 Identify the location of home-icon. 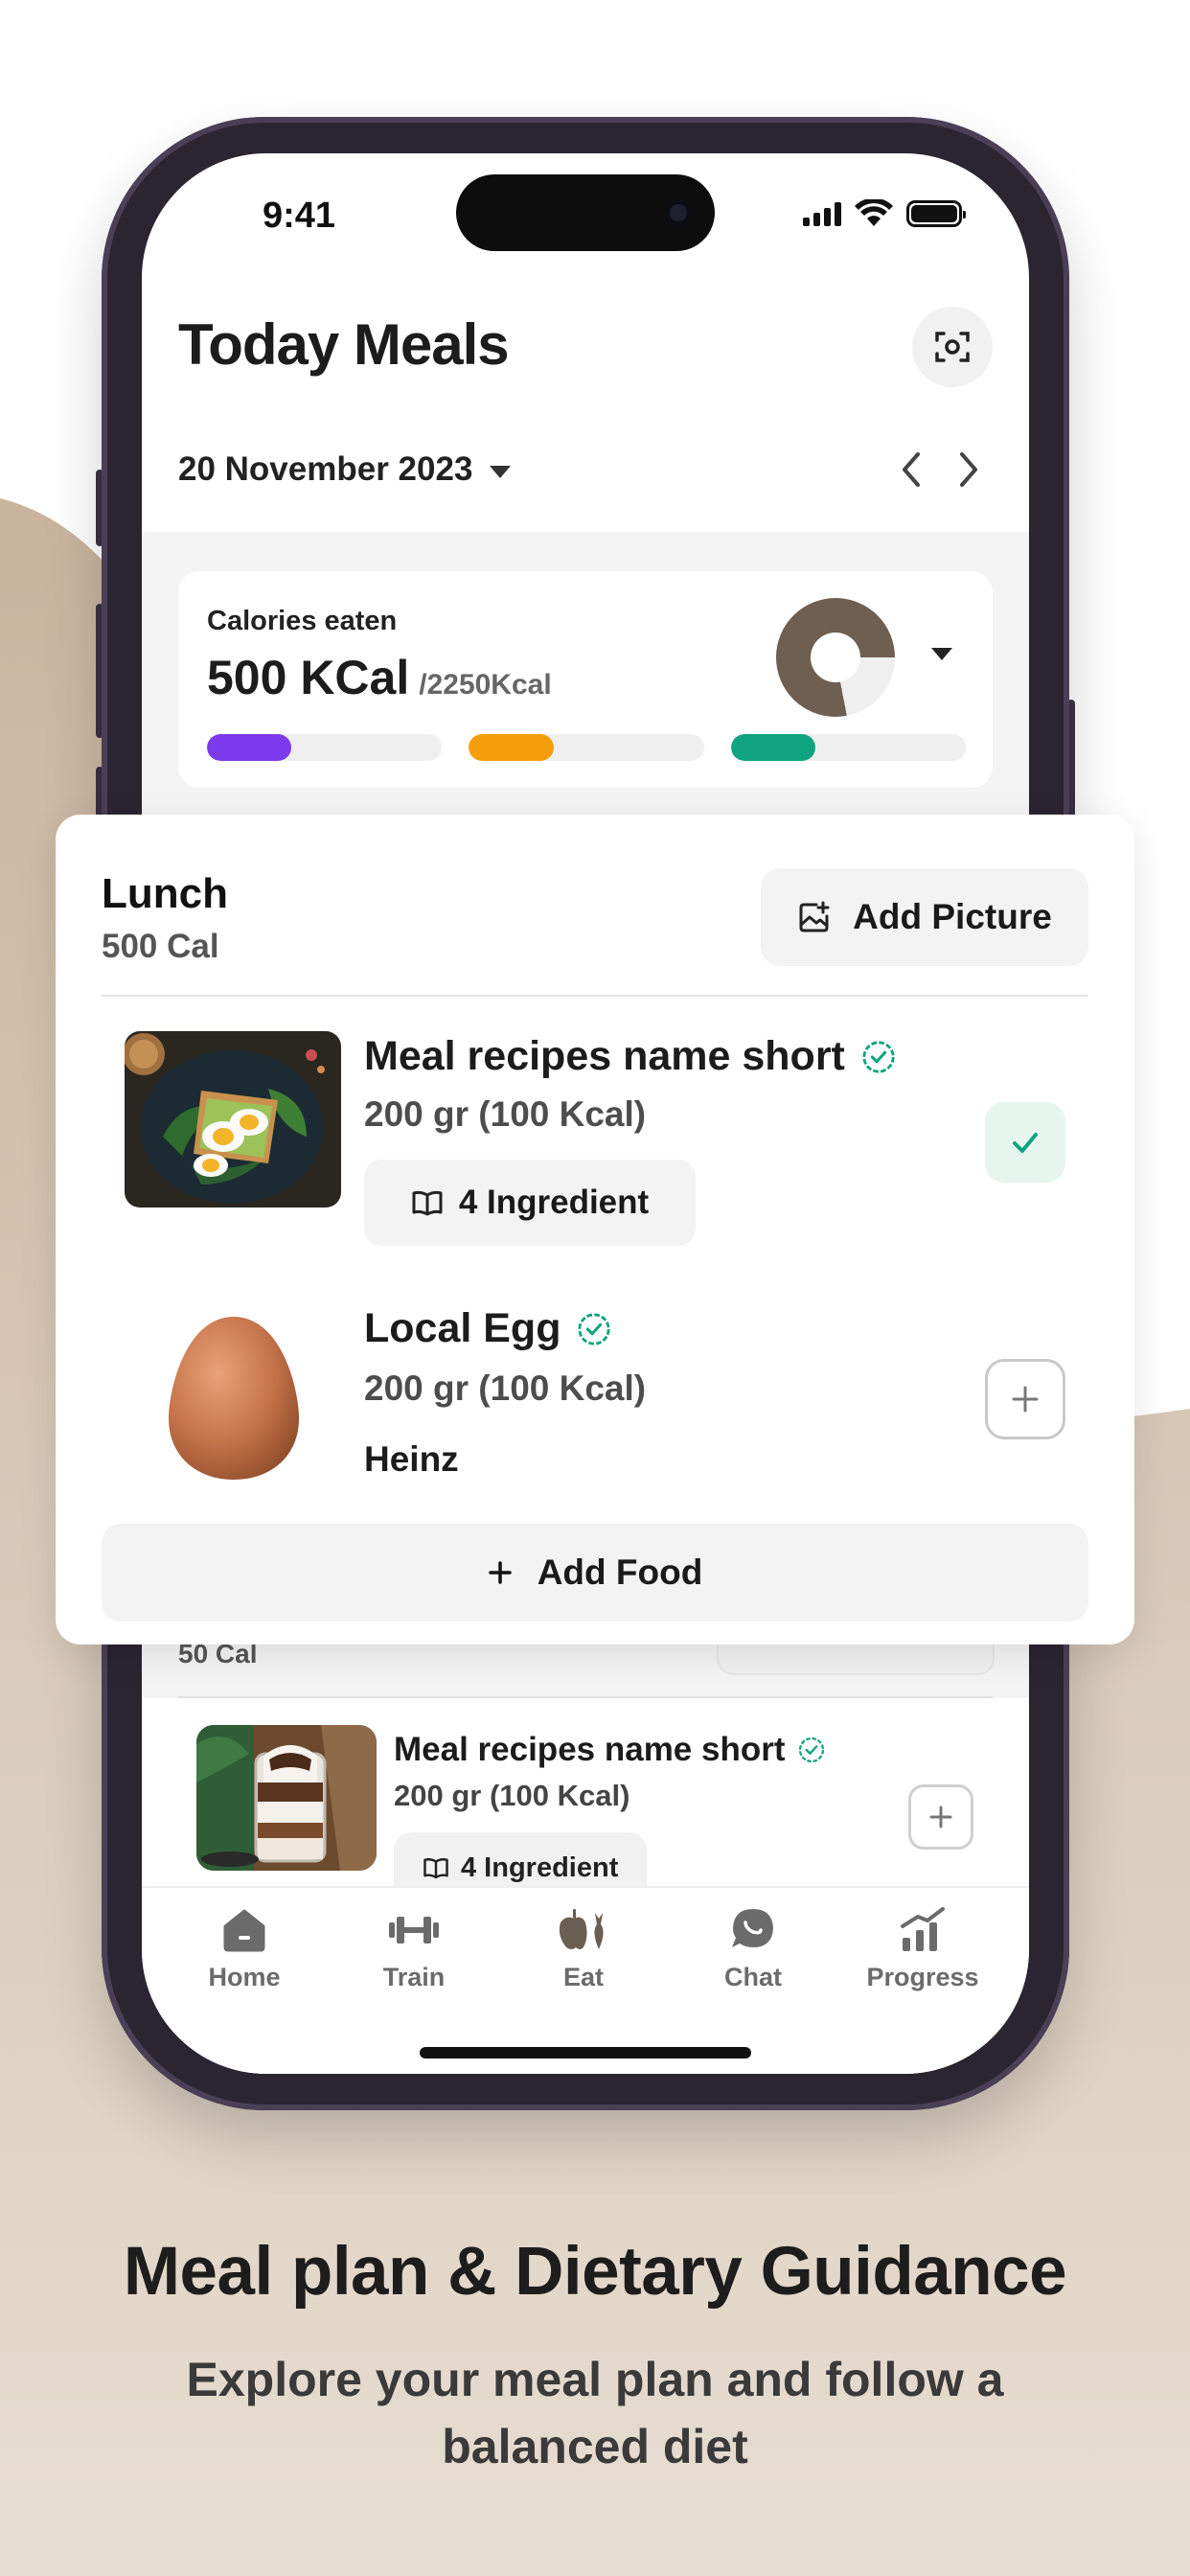
(244, 1930).